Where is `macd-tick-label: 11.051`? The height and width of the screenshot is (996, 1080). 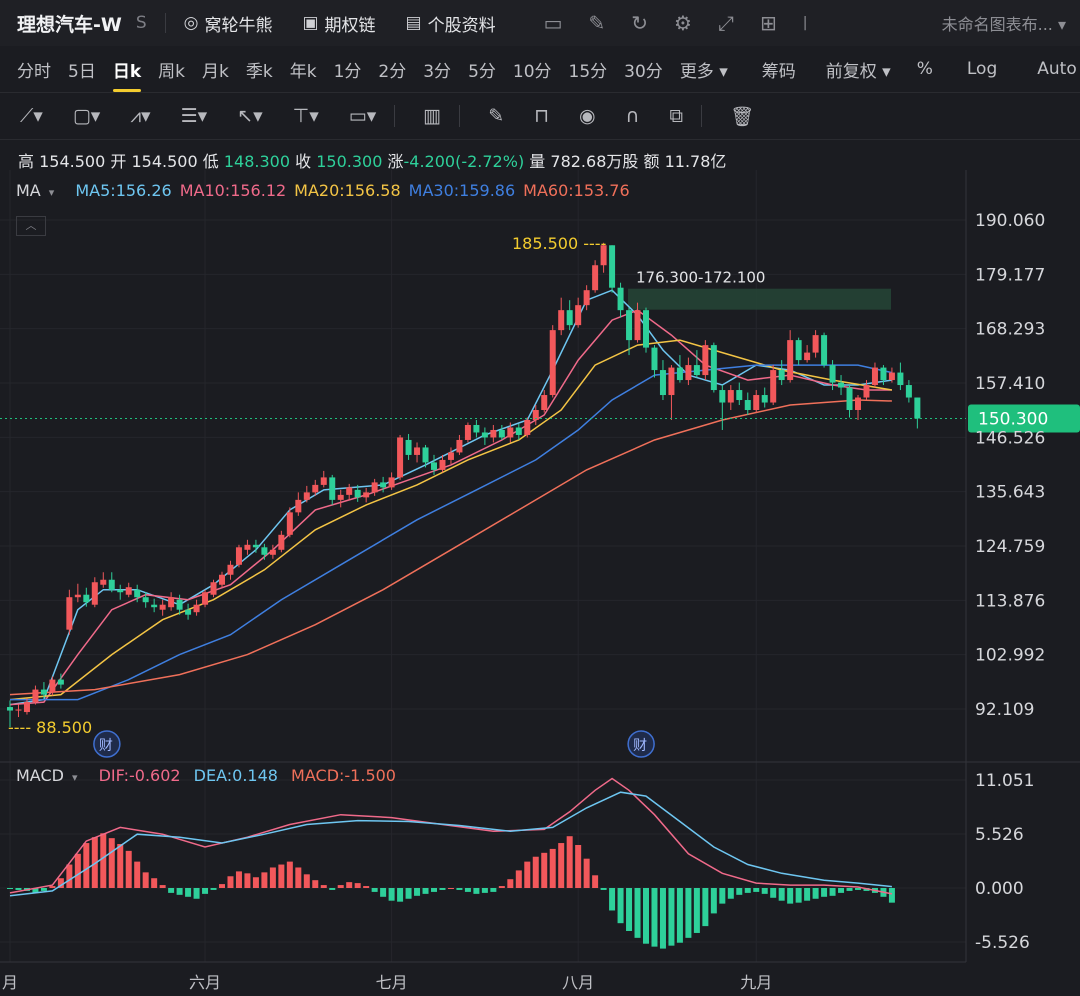 macd-tick-label: 11.051 is located at coordinates (1004, 781).